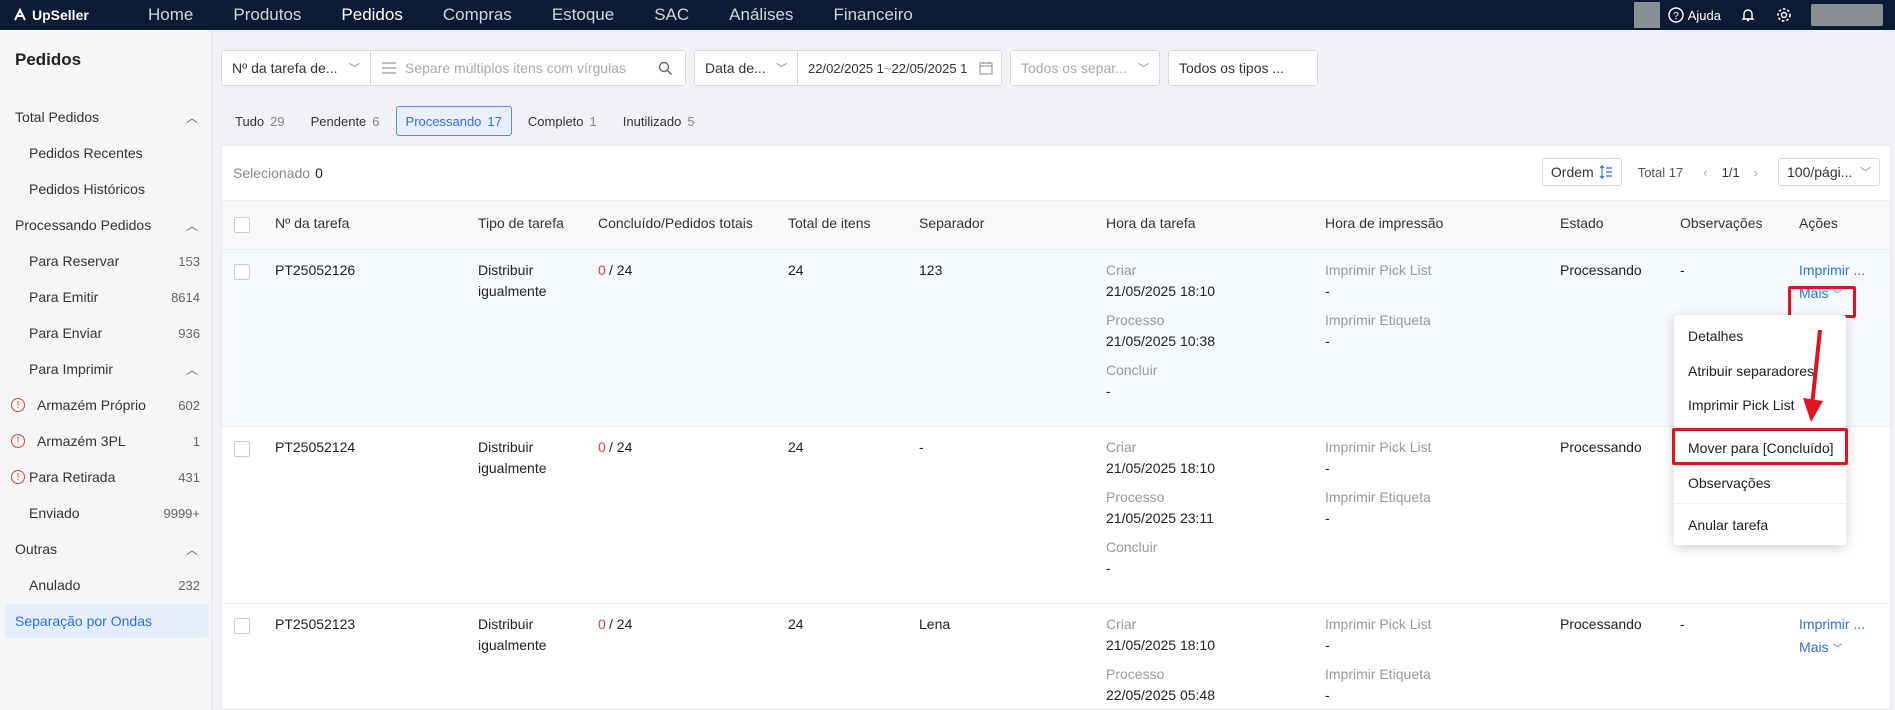 Image resolution: width=1895 pixels, height=710 pixels. Describe the element at coordinates (872, 15) in the screenshot. I see `nav-financeiro: Financeiro` at that location.